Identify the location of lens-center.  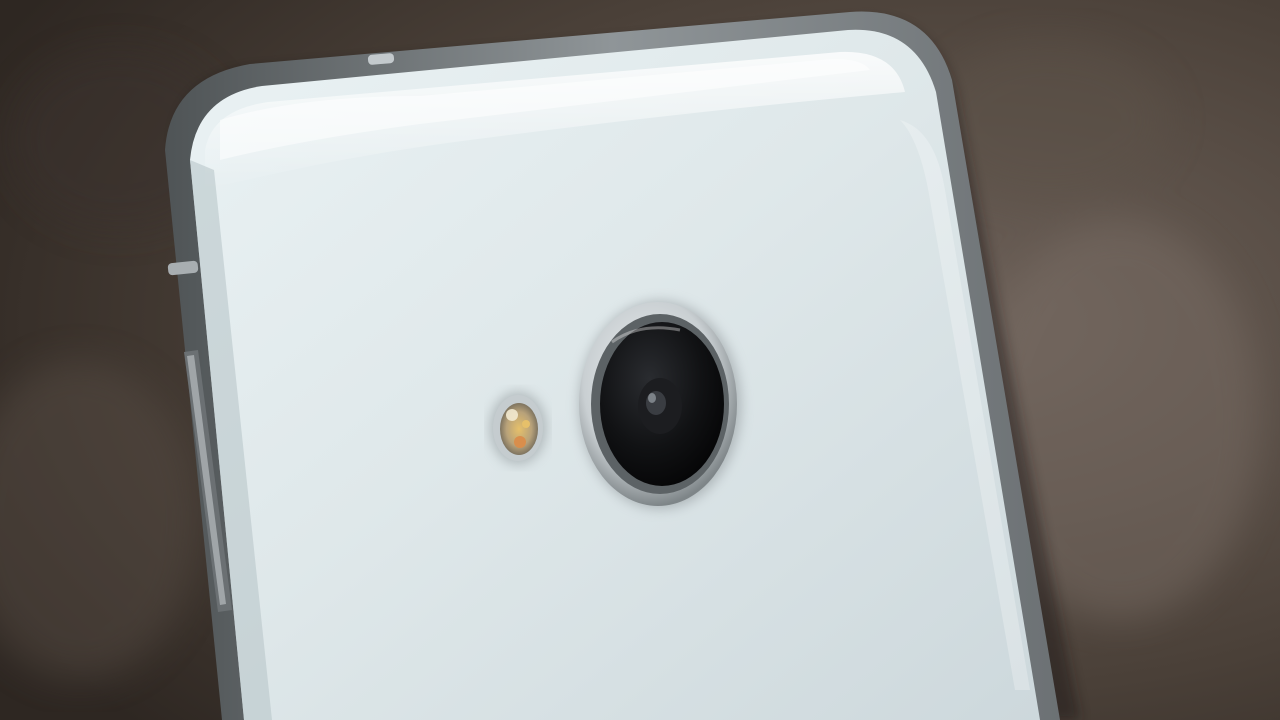
(656, 403).